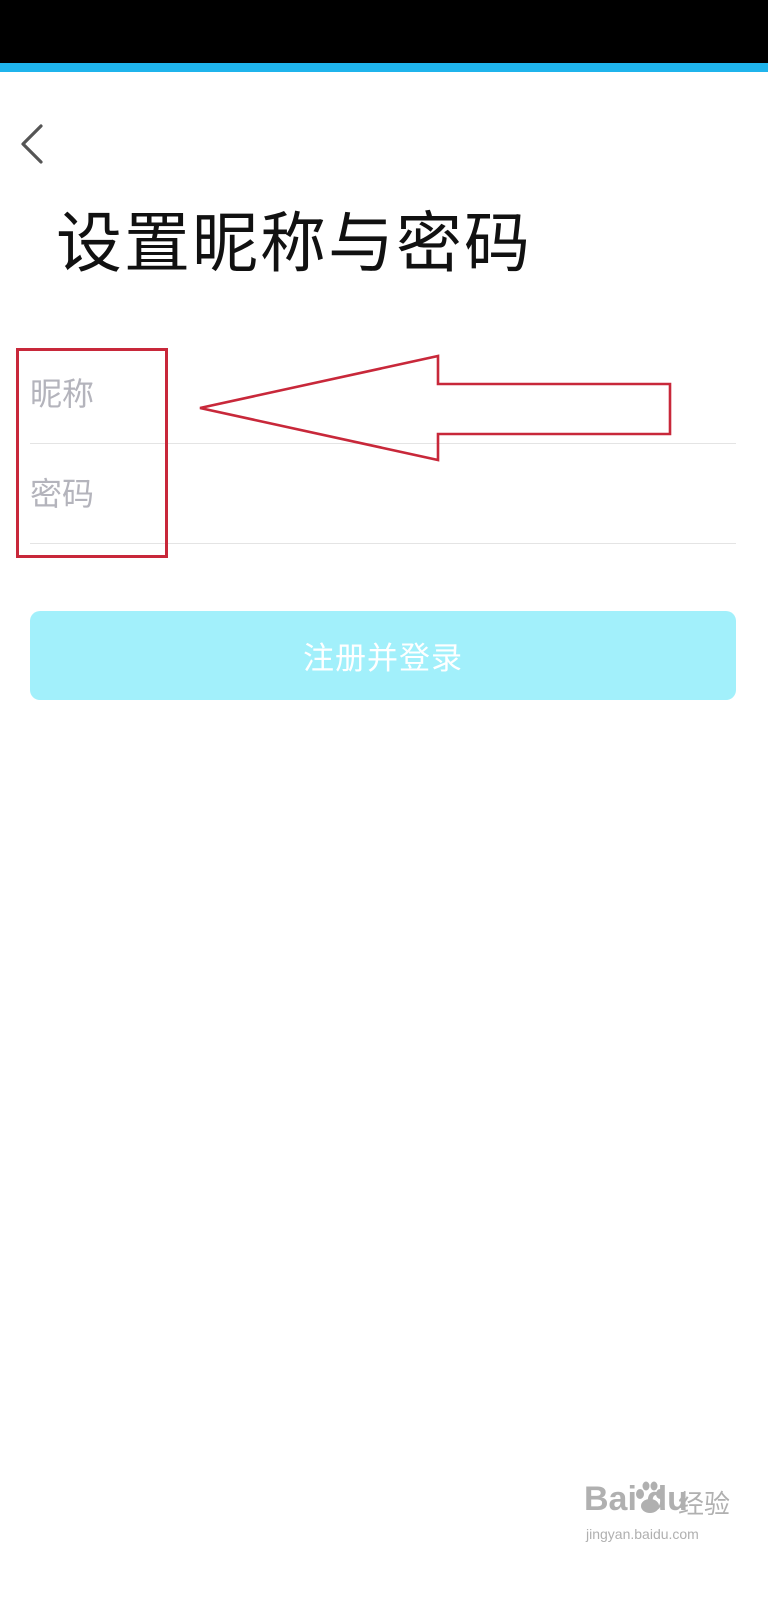 This screenshot has height=1600, width=768. I want to click on nickname-input, so click(383, 393).